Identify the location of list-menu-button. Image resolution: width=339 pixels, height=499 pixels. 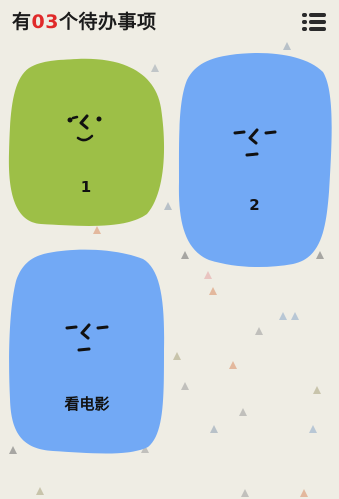
(314, 22).